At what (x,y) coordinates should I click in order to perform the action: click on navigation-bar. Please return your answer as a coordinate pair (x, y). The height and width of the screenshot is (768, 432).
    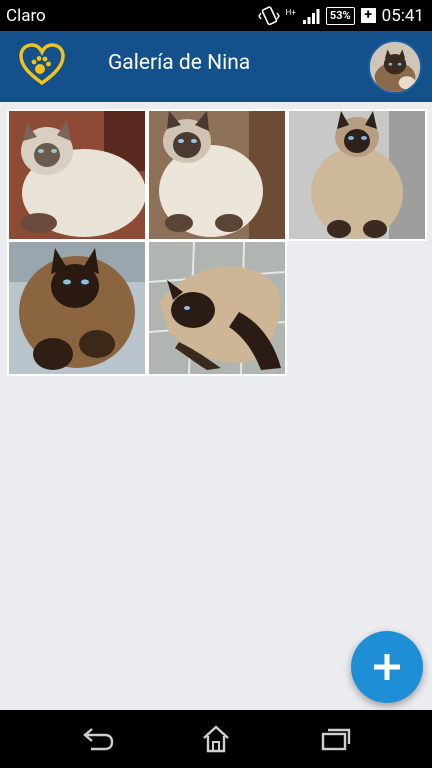
    Looking at the image, I should click on (216, 739).